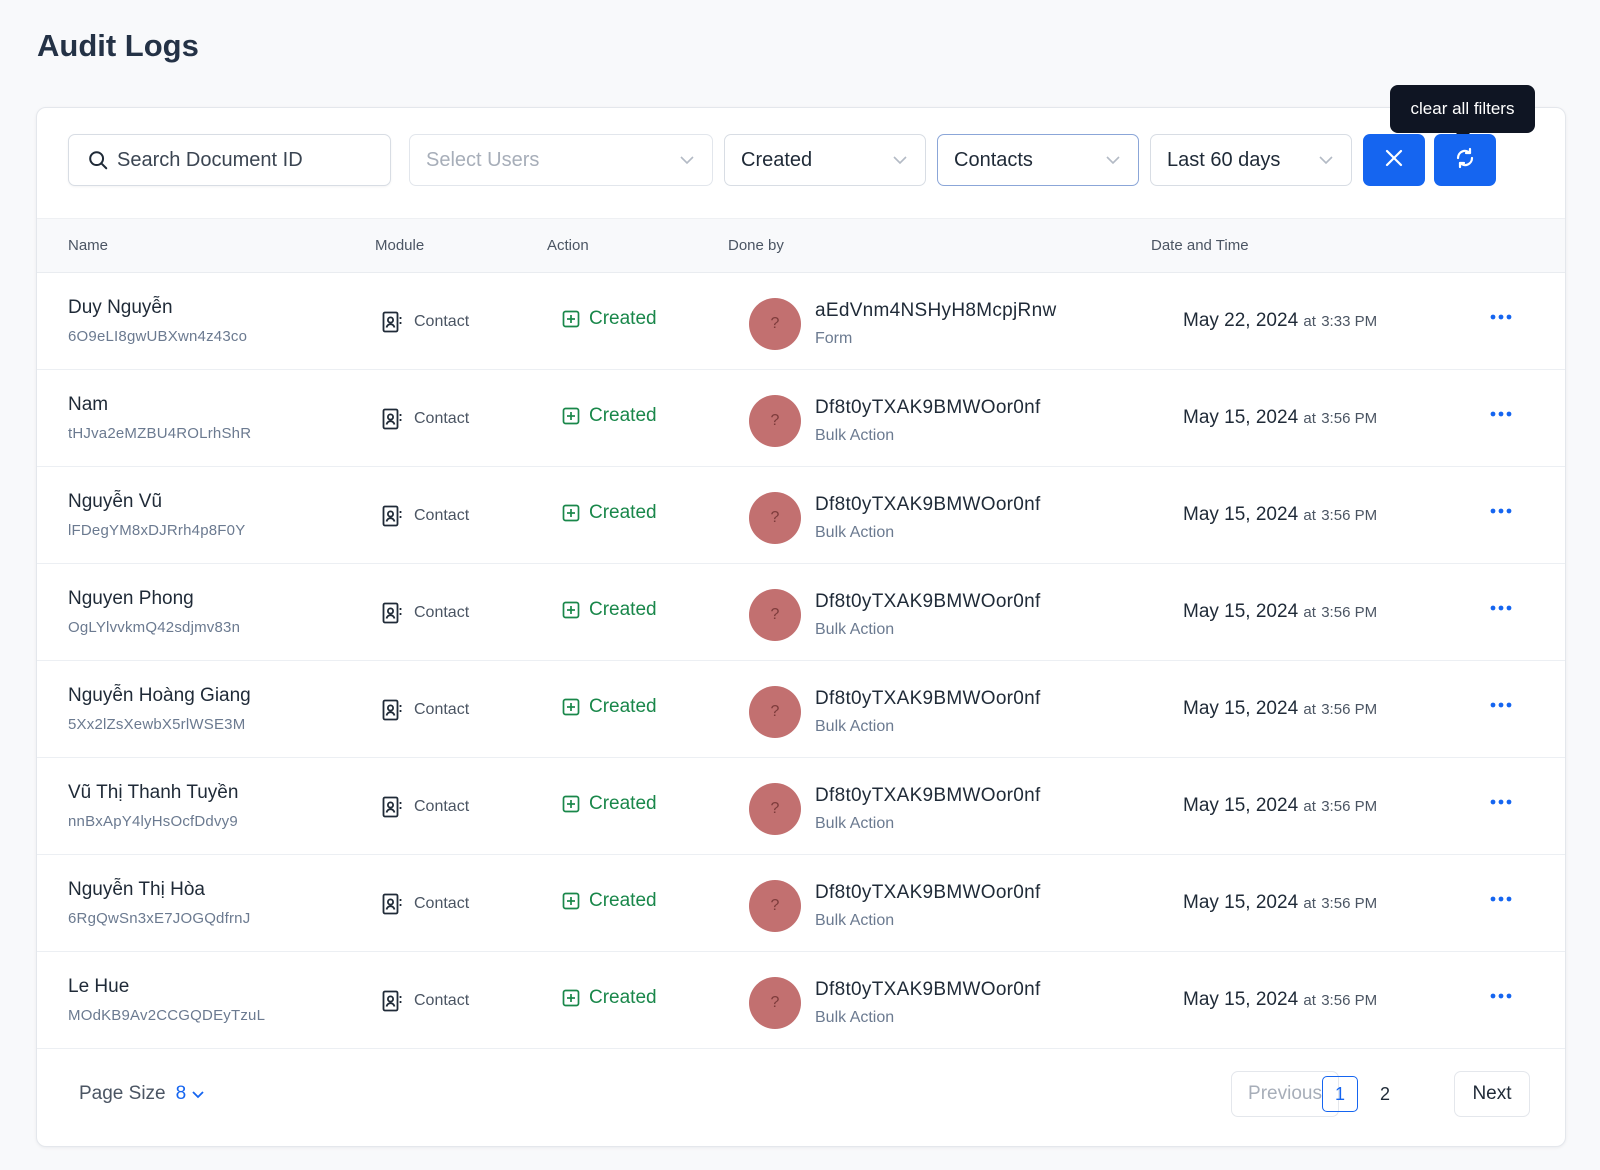  Describe the element at coordinates (118, 45) in the screenshot. I see `page-title: Audit Logs` at that location.